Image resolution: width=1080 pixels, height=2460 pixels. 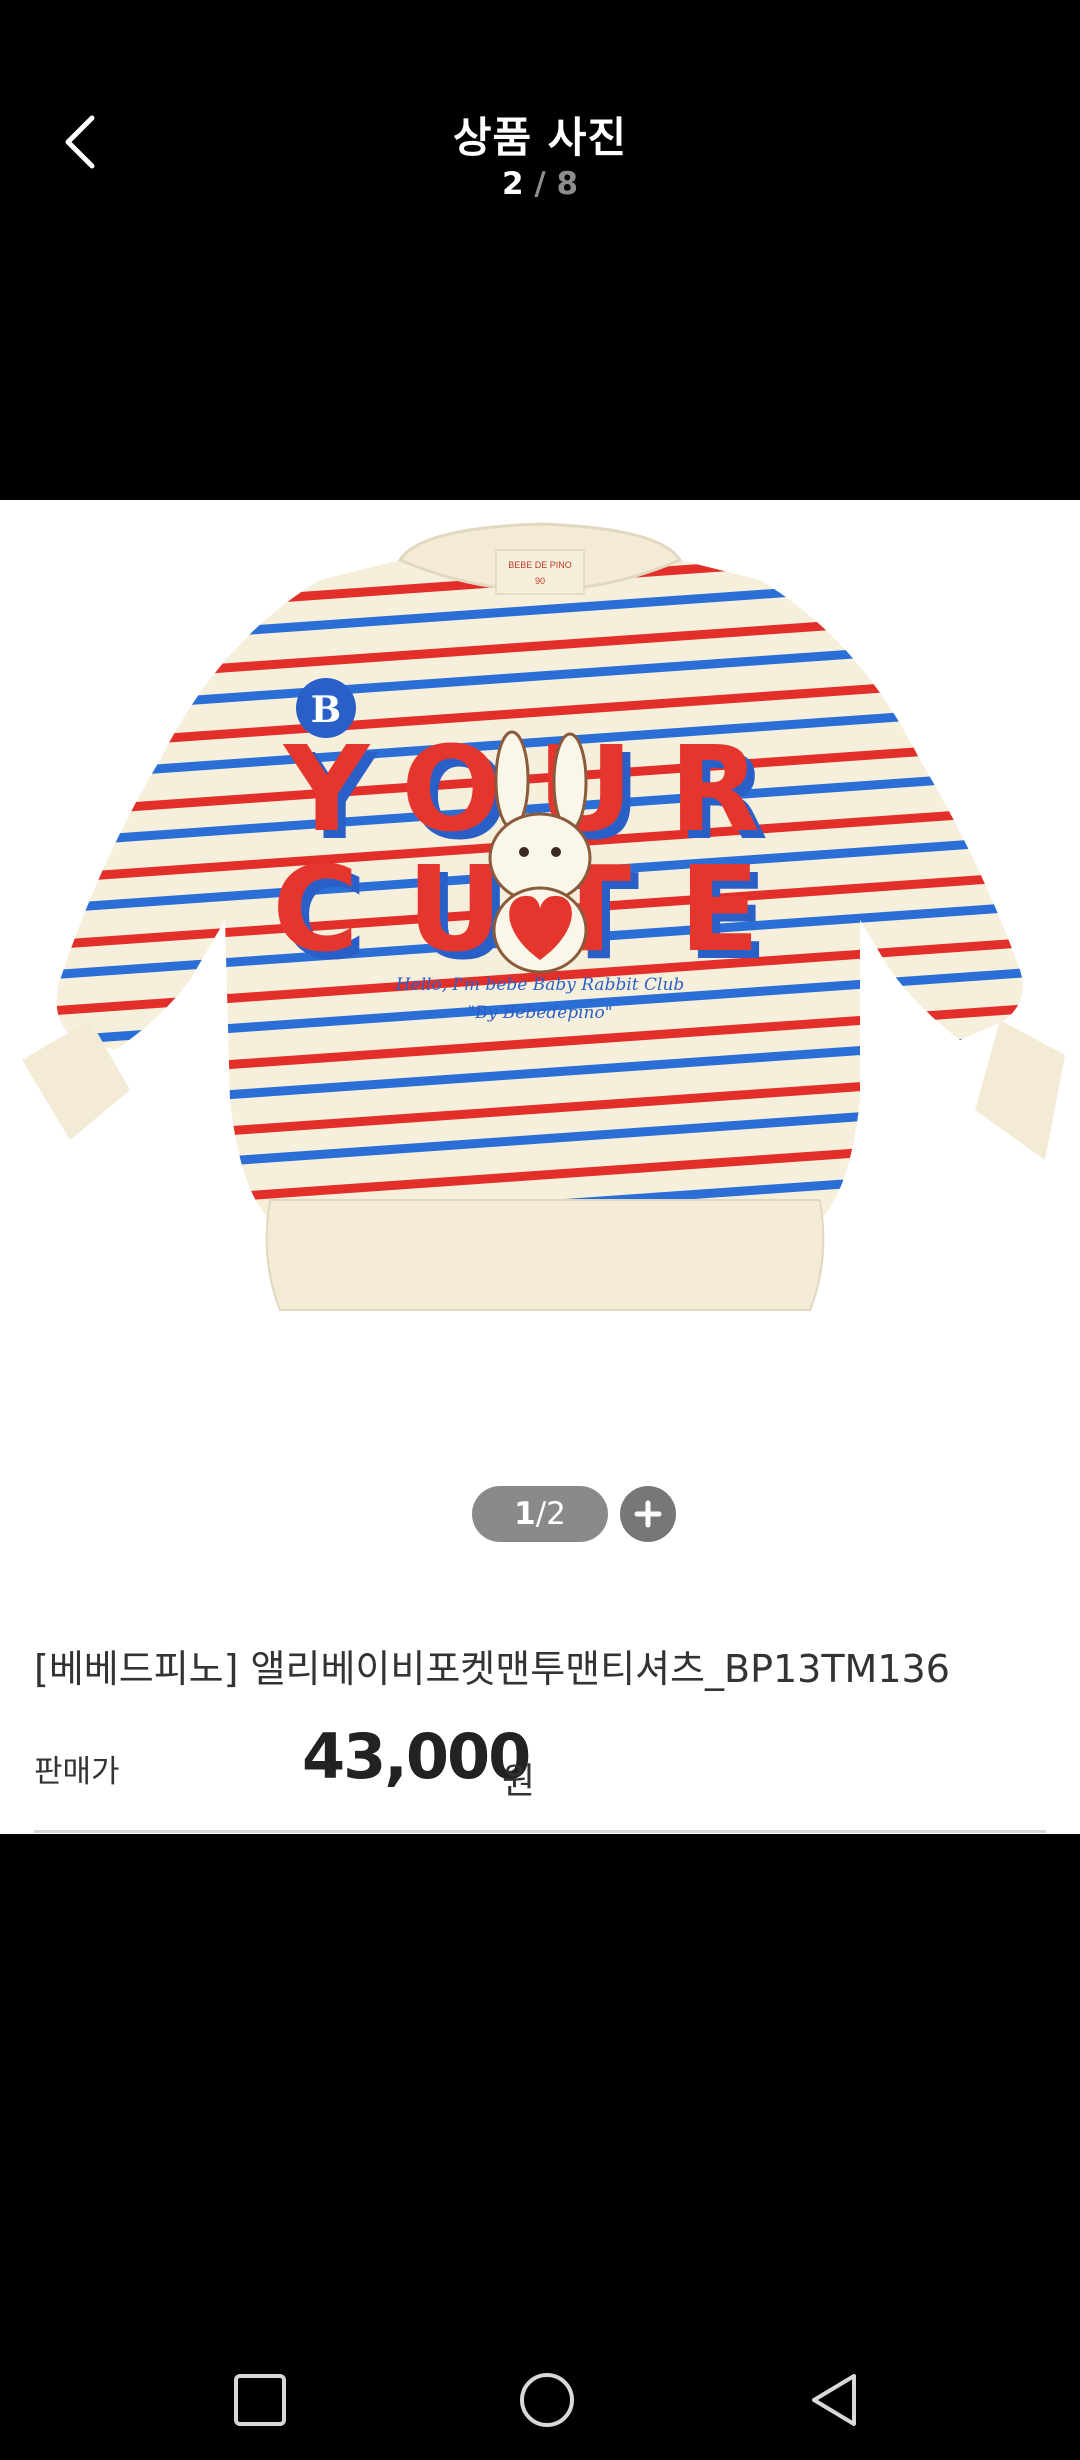 I want to click on print-script-line1: Hello, I'm bebe Baby Rabbit Club, so click(x=540, y=985).